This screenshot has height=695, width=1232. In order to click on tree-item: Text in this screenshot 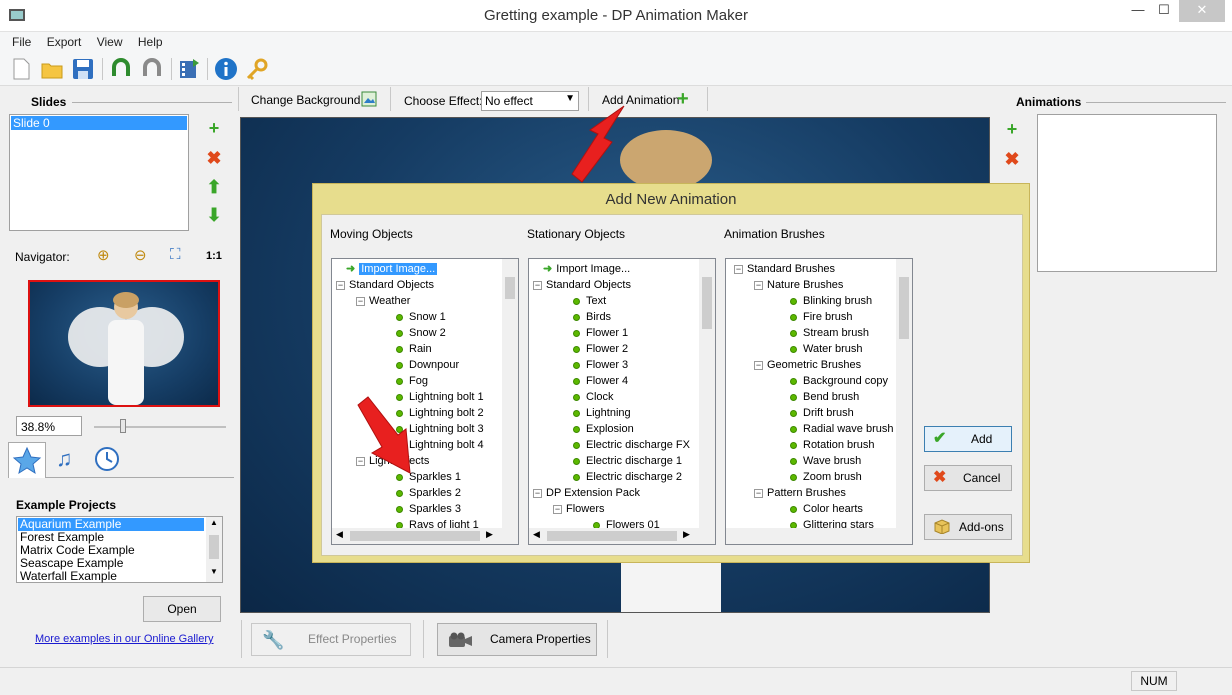, I will do `click(589, 301)`.